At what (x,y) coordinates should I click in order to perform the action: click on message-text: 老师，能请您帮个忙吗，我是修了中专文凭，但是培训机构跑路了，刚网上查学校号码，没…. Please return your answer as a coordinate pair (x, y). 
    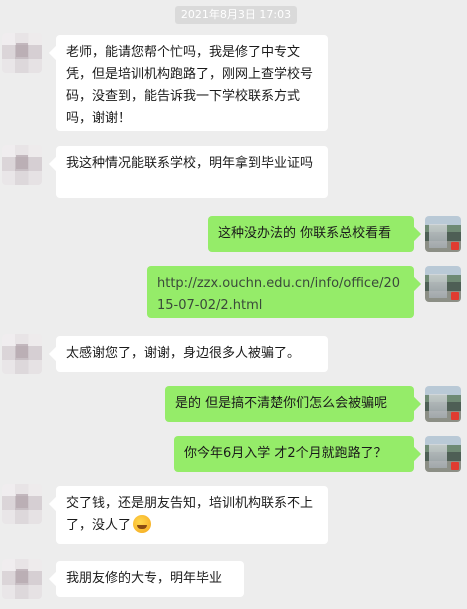
    Looking at the image, I should click on (190, 85).